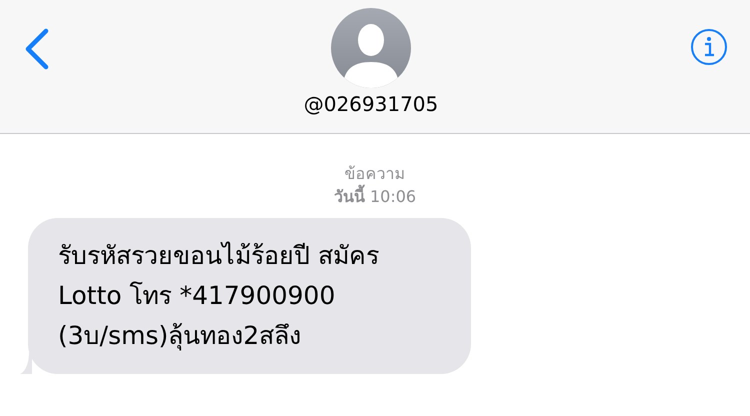 Image resolution: width=750 pixels, height=416 pixels. I want to click on contact-name: @026931705, so click(371, 104).